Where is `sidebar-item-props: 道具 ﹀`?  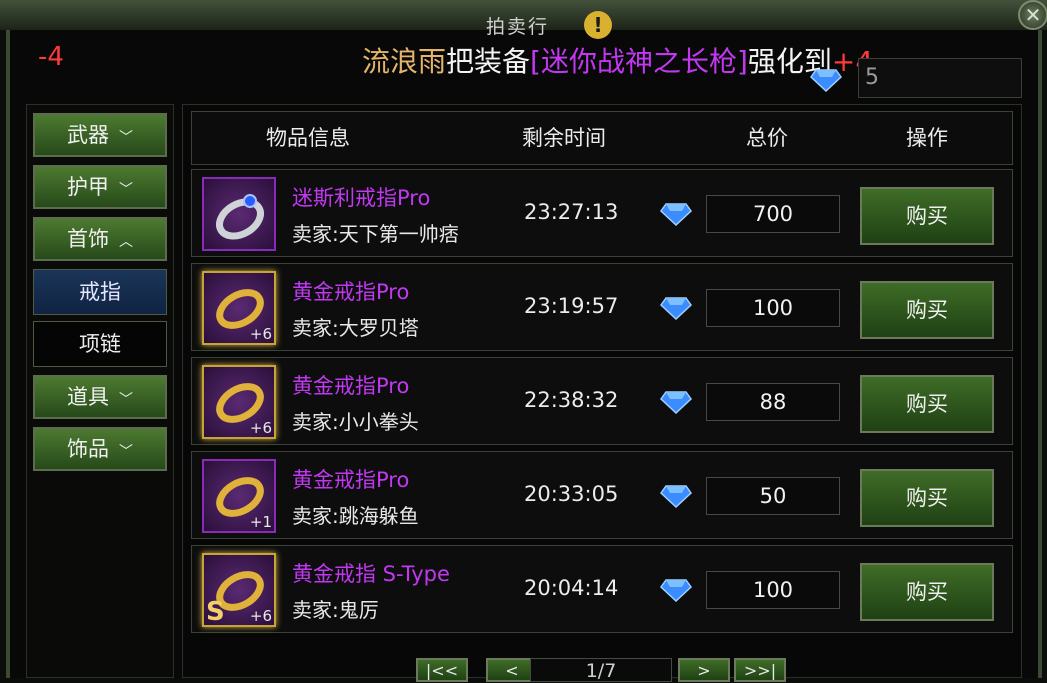 sidebar-item-props: 道具 ﹀ is located at coordinates (100, 397).